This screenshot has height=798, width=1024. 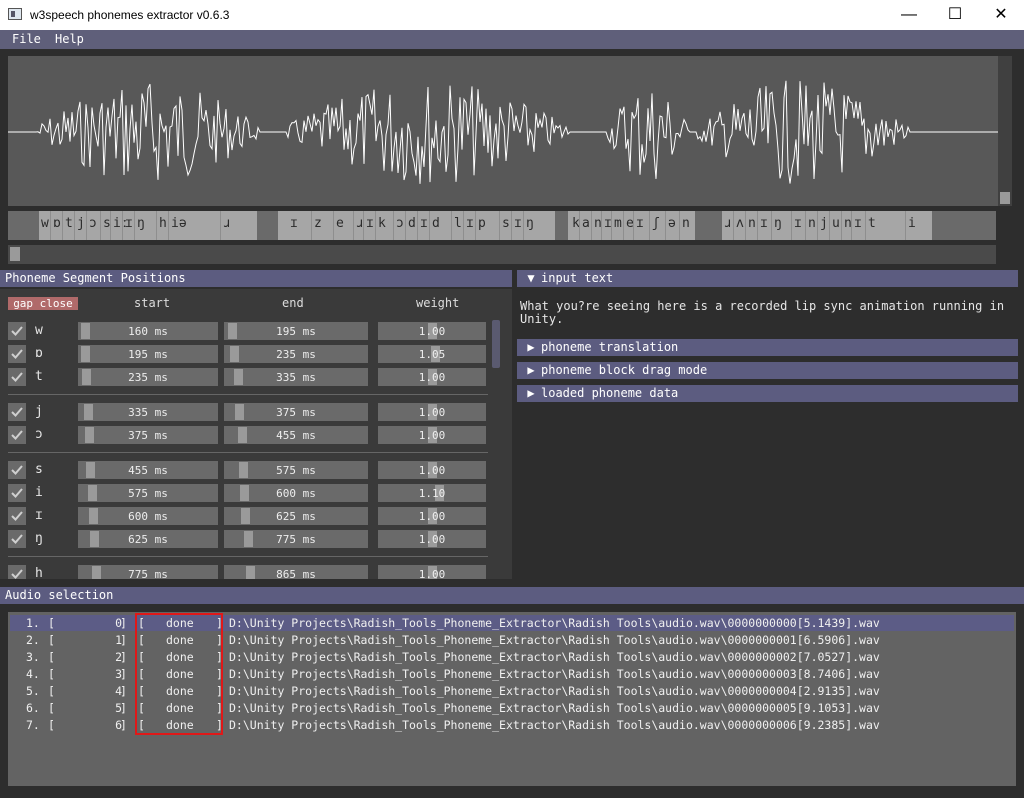 What do you see at coordinates (296, 354) in the screenshot?
I see `end-slider: 235 ms` at bounding box center [296, 354].